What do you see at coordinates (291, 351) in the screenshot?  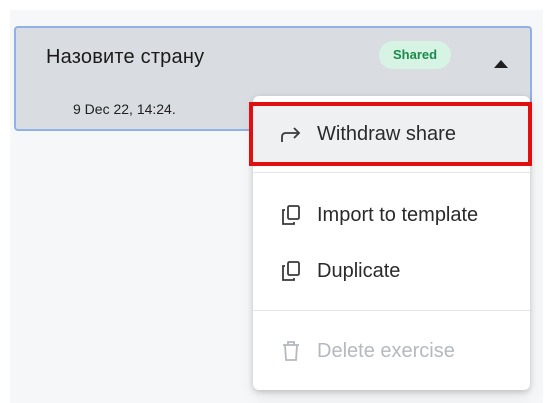 I see `trash-icon` at bounding box center [291, 351].